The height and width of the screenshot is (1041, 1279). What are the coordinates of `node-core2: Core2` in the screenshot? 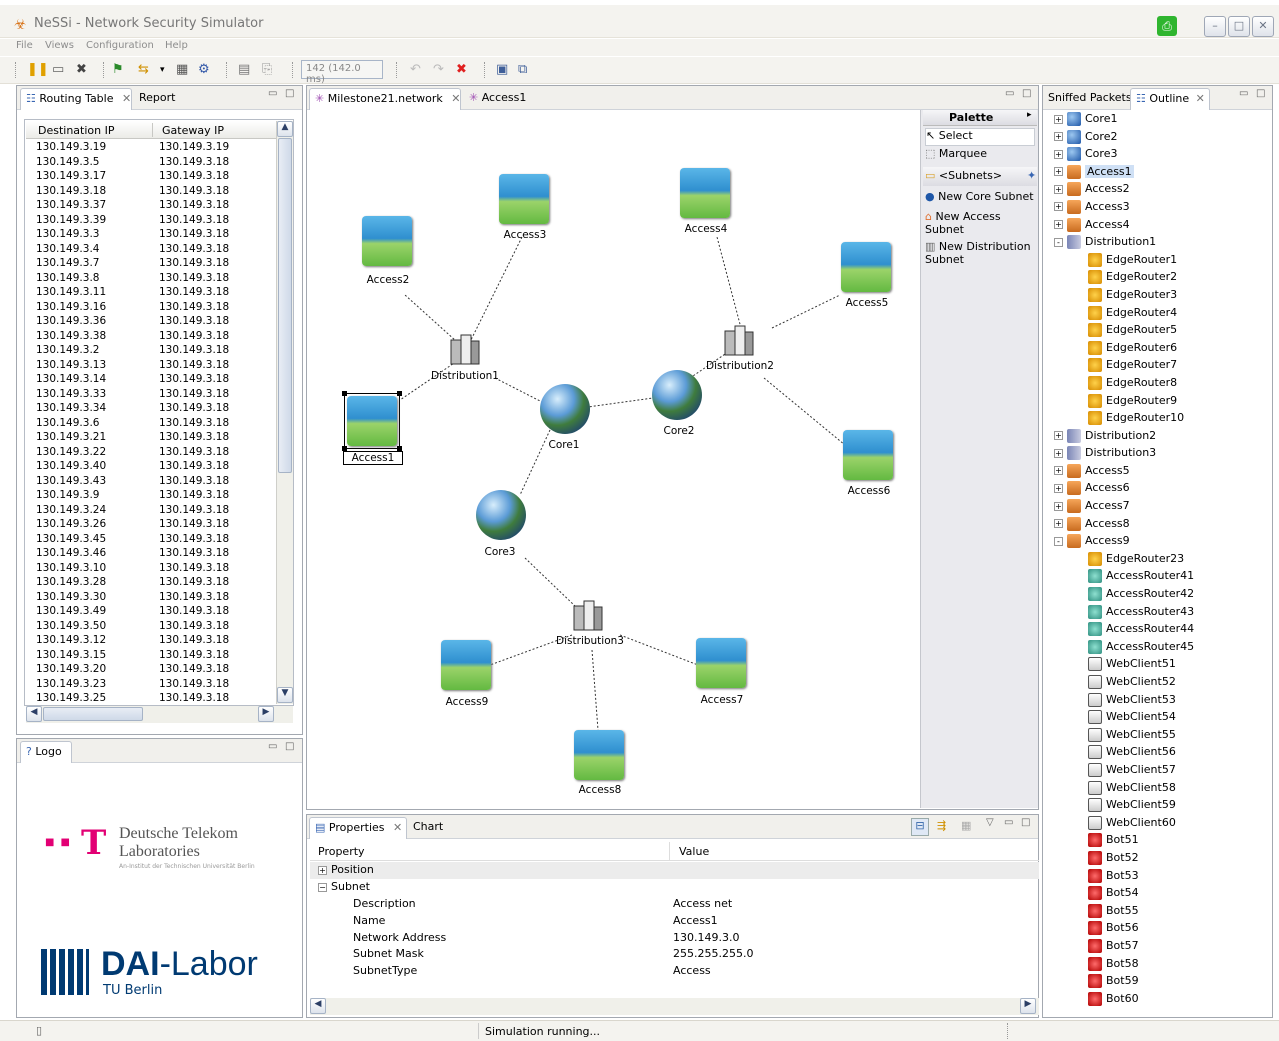 It's located at (682, 406).